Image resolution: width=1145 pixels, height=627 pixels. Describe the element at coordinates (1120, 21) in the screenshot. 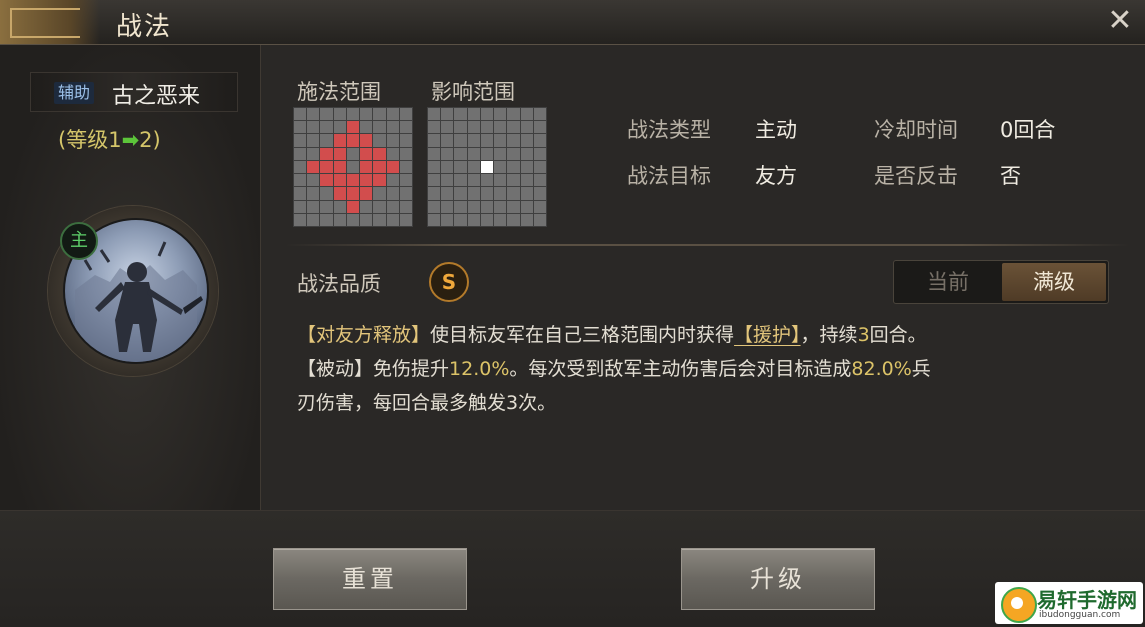

I see `close-icon: ✕` at that location.